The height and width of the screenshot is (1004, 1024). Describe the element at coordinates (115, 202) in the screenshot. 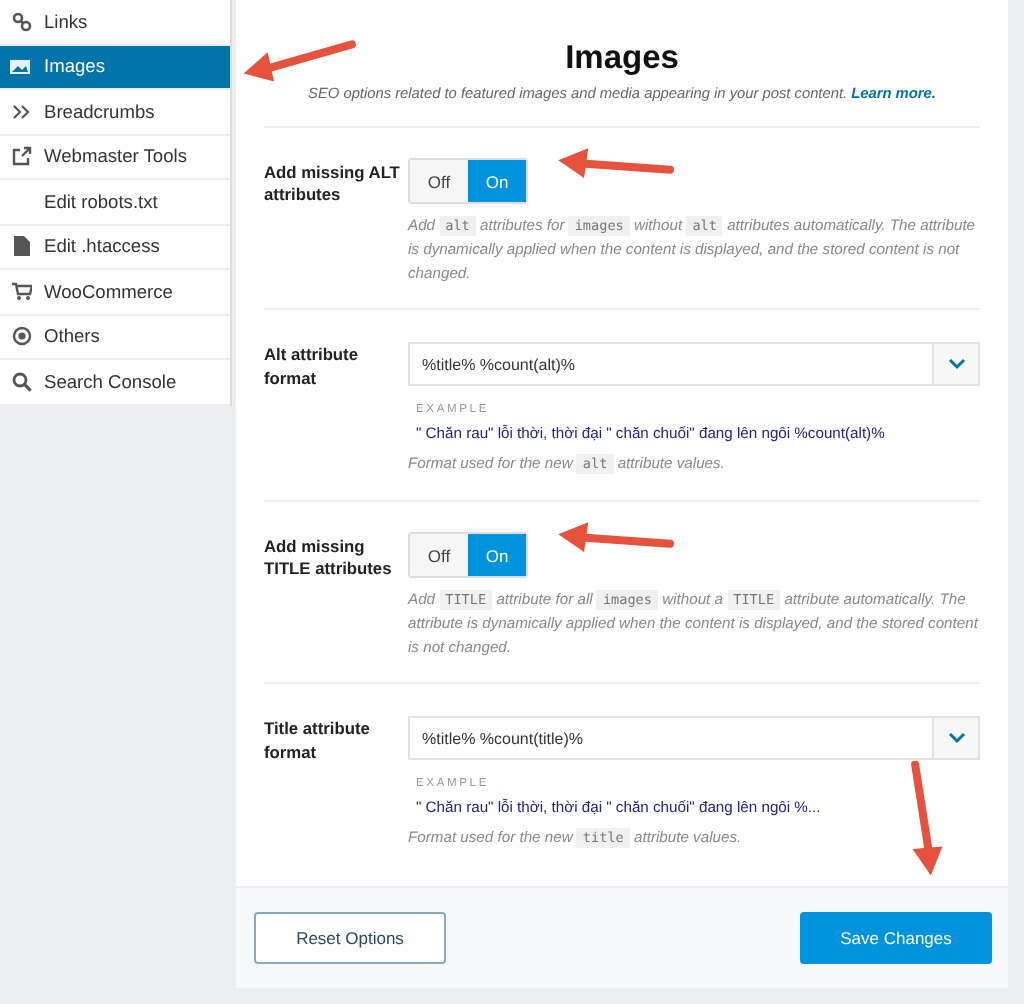

I see `sidebar-item: Edit robots.txt` at that location.